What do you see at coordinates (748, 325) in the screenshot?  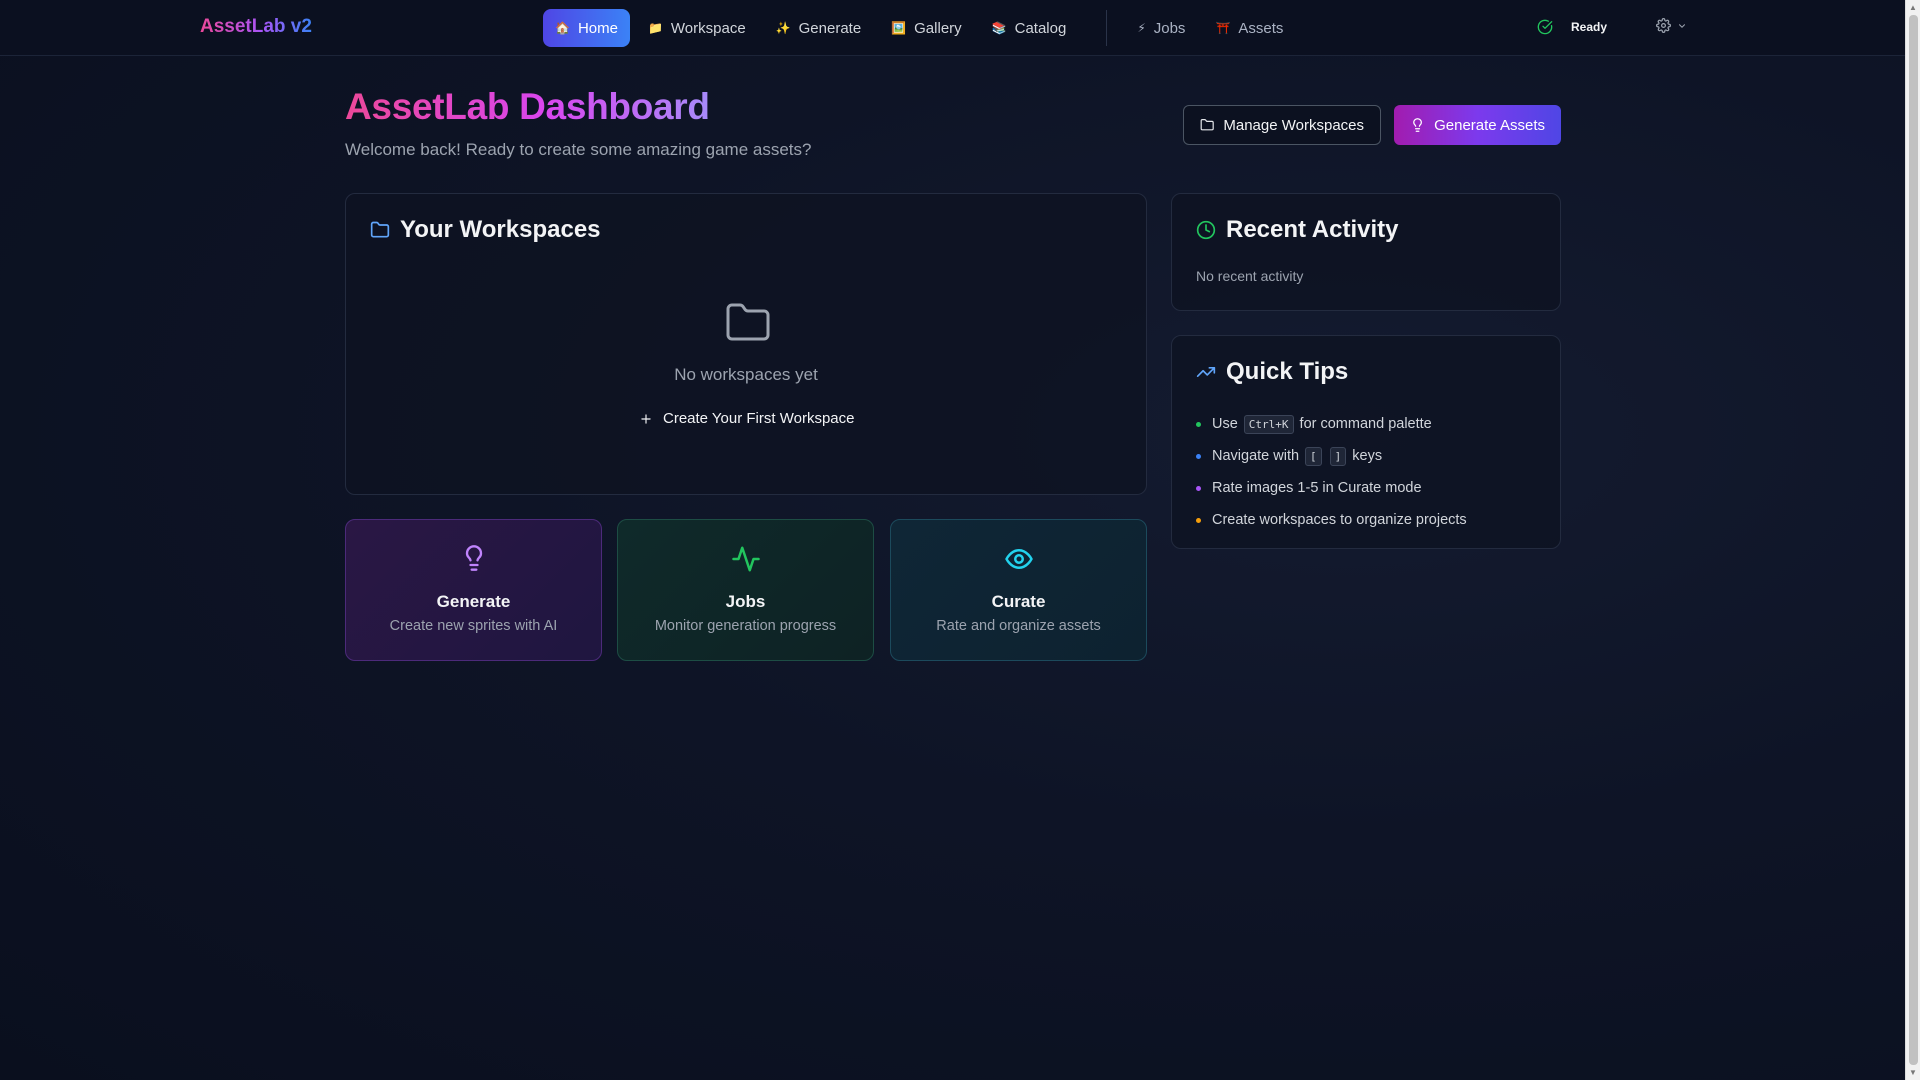 I see `empty-folder-icon` at bounding box center [748, 325].